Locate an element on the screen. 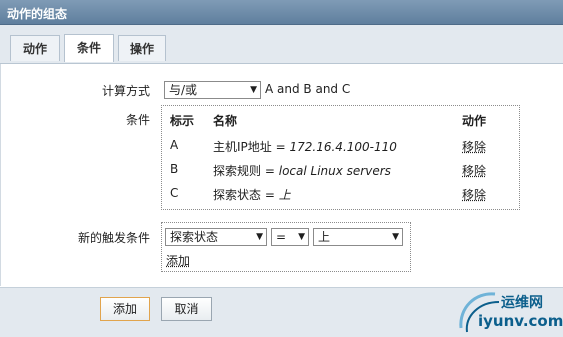 Image resolution: width=563 pixels, height=337 pixels. conditions-label: 条件 is located at coordinates (137, 120).